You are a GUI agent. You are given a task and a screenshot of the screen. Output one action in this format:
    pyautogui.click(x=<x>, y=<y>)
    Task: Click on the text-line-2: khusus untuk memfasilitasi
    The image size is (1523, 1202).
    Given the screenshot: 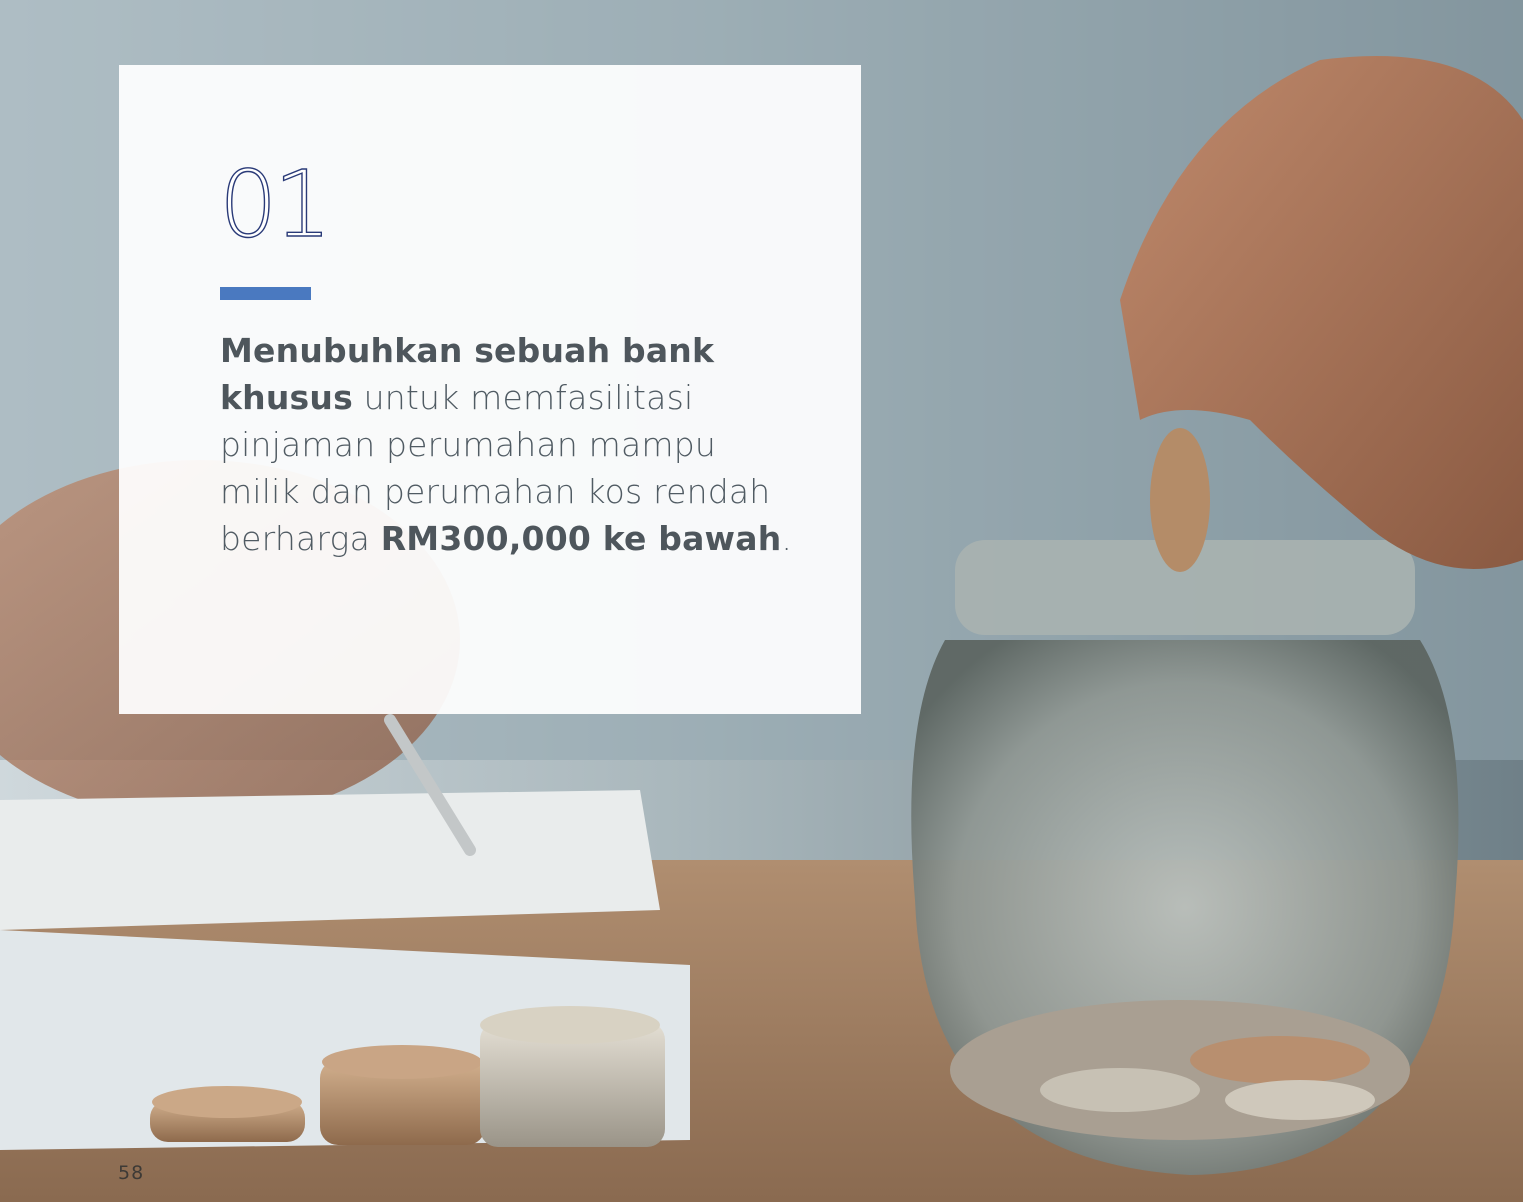 What is the action you would take?
    pyautogui.click(x=520, y=397)
    